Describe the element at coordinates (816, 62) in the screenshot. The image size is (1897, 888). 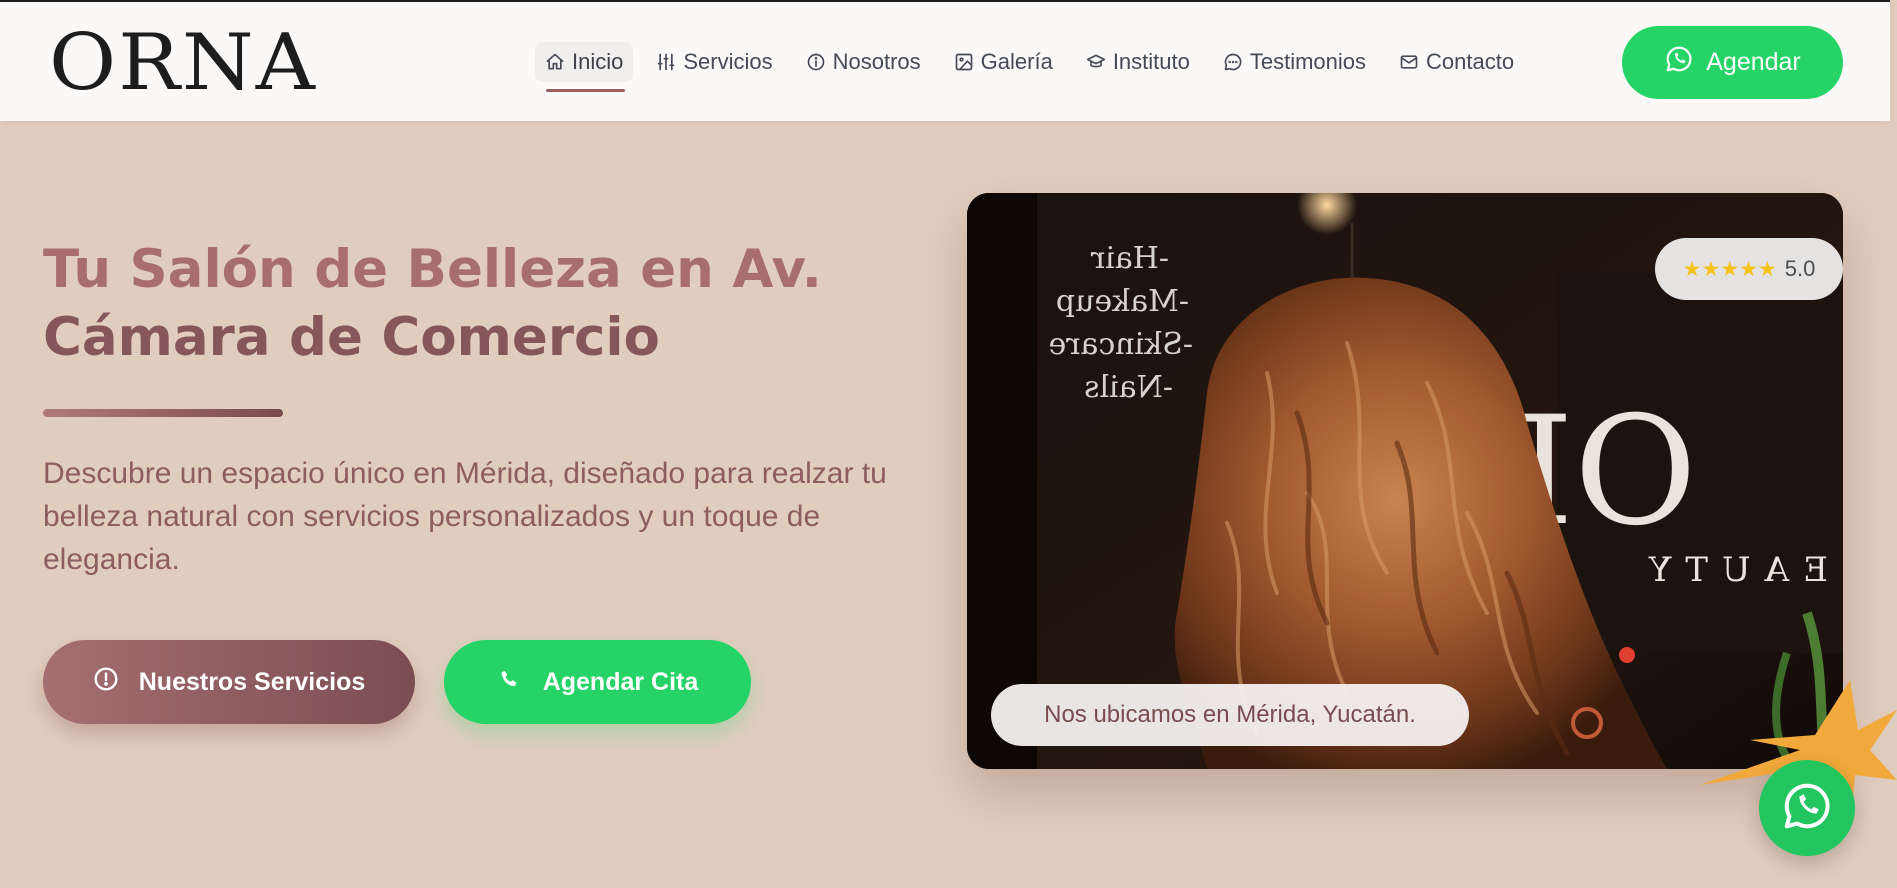
I see `info-icon` at that location.